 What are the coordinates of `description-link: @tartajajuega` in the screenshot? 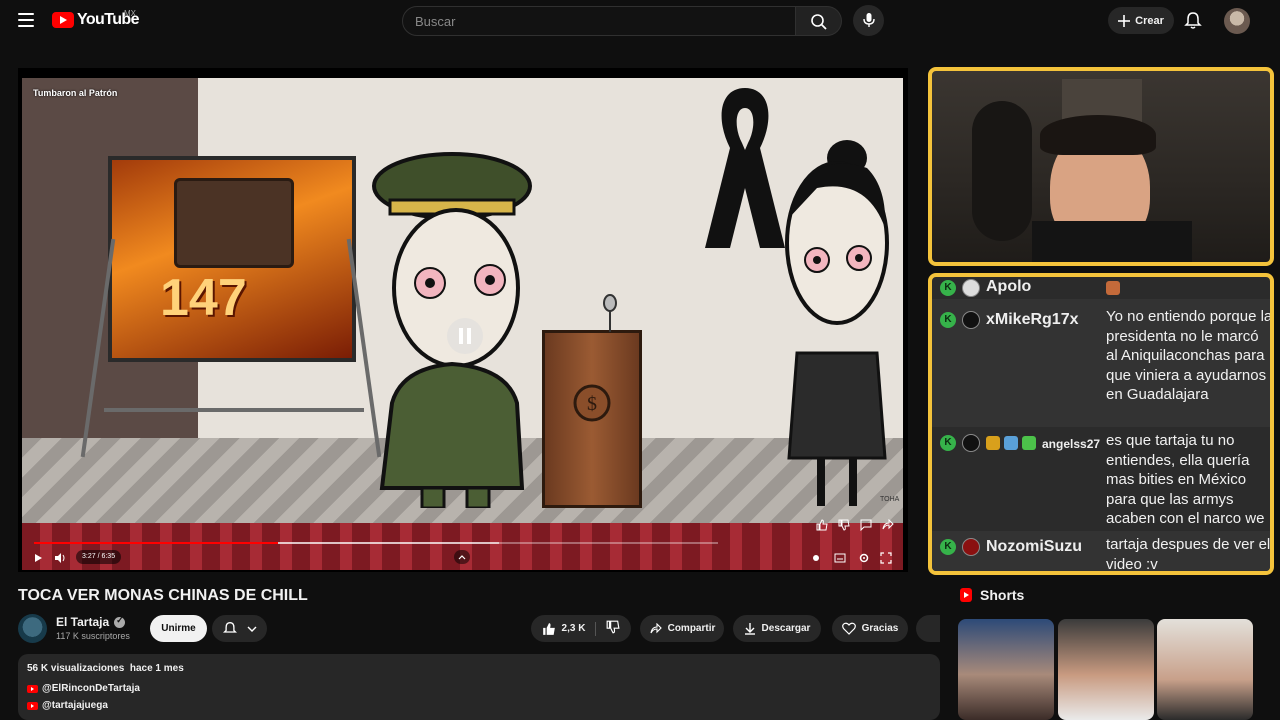 It's located at (67, 705).